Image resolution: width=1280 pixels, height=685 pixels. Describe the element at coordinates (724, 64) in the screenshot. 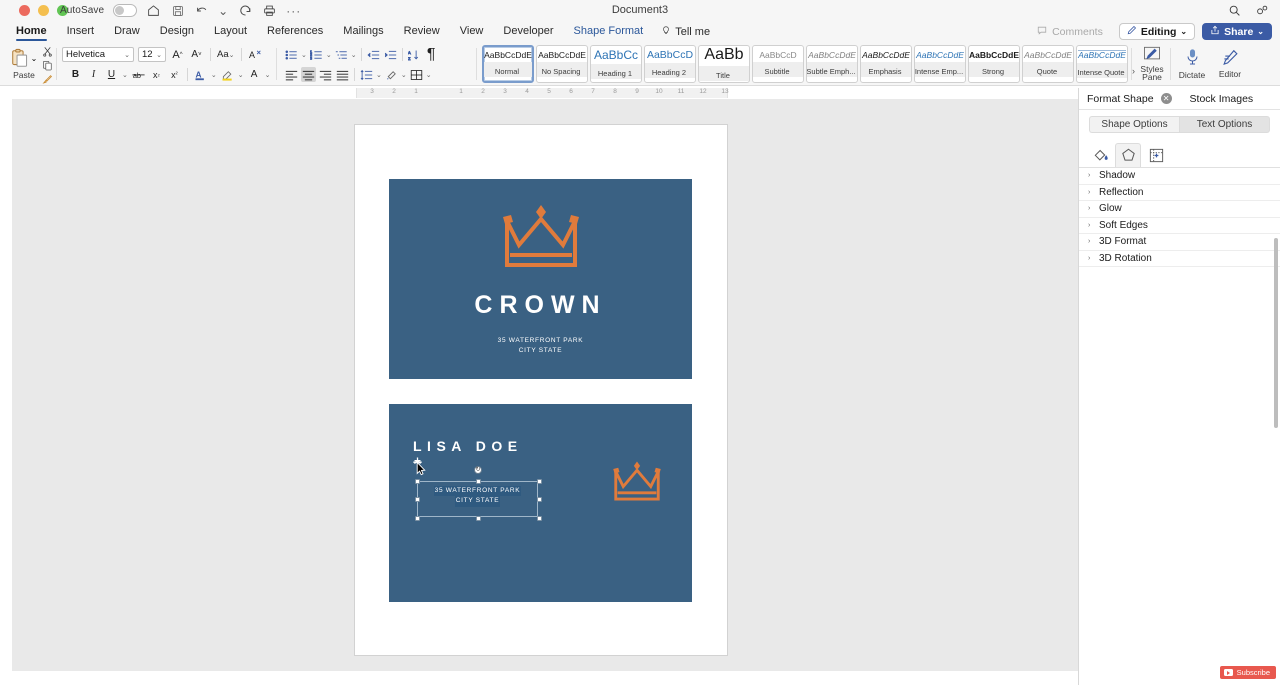

I see `style-title: AaBb Title` at that location.